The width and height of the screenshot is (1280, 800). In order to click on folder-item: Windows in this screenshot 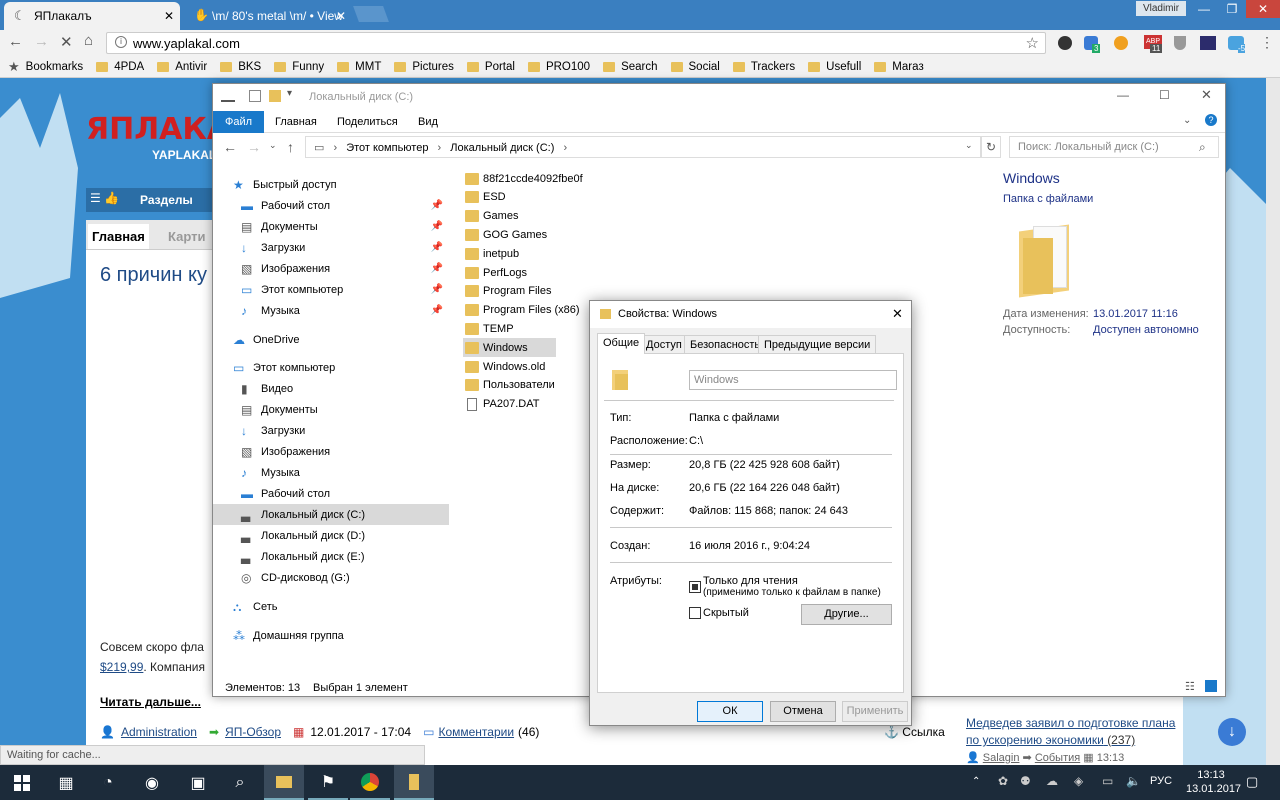, I will do `click(509, 348)`.